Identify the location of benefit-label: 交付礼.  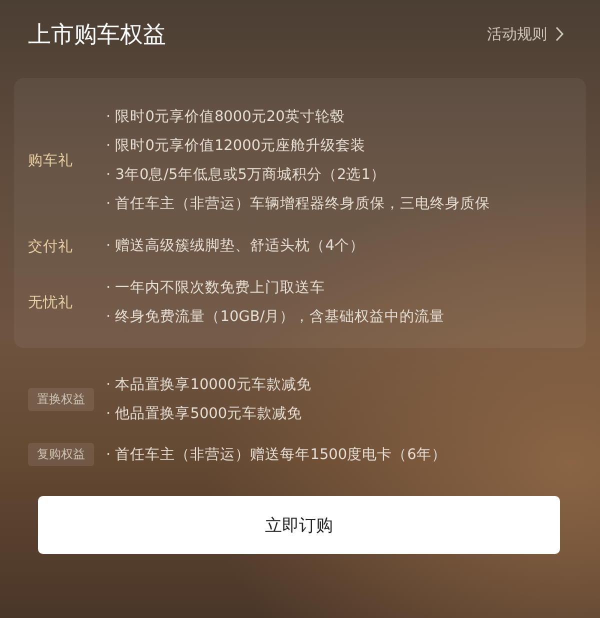
(51, 247).